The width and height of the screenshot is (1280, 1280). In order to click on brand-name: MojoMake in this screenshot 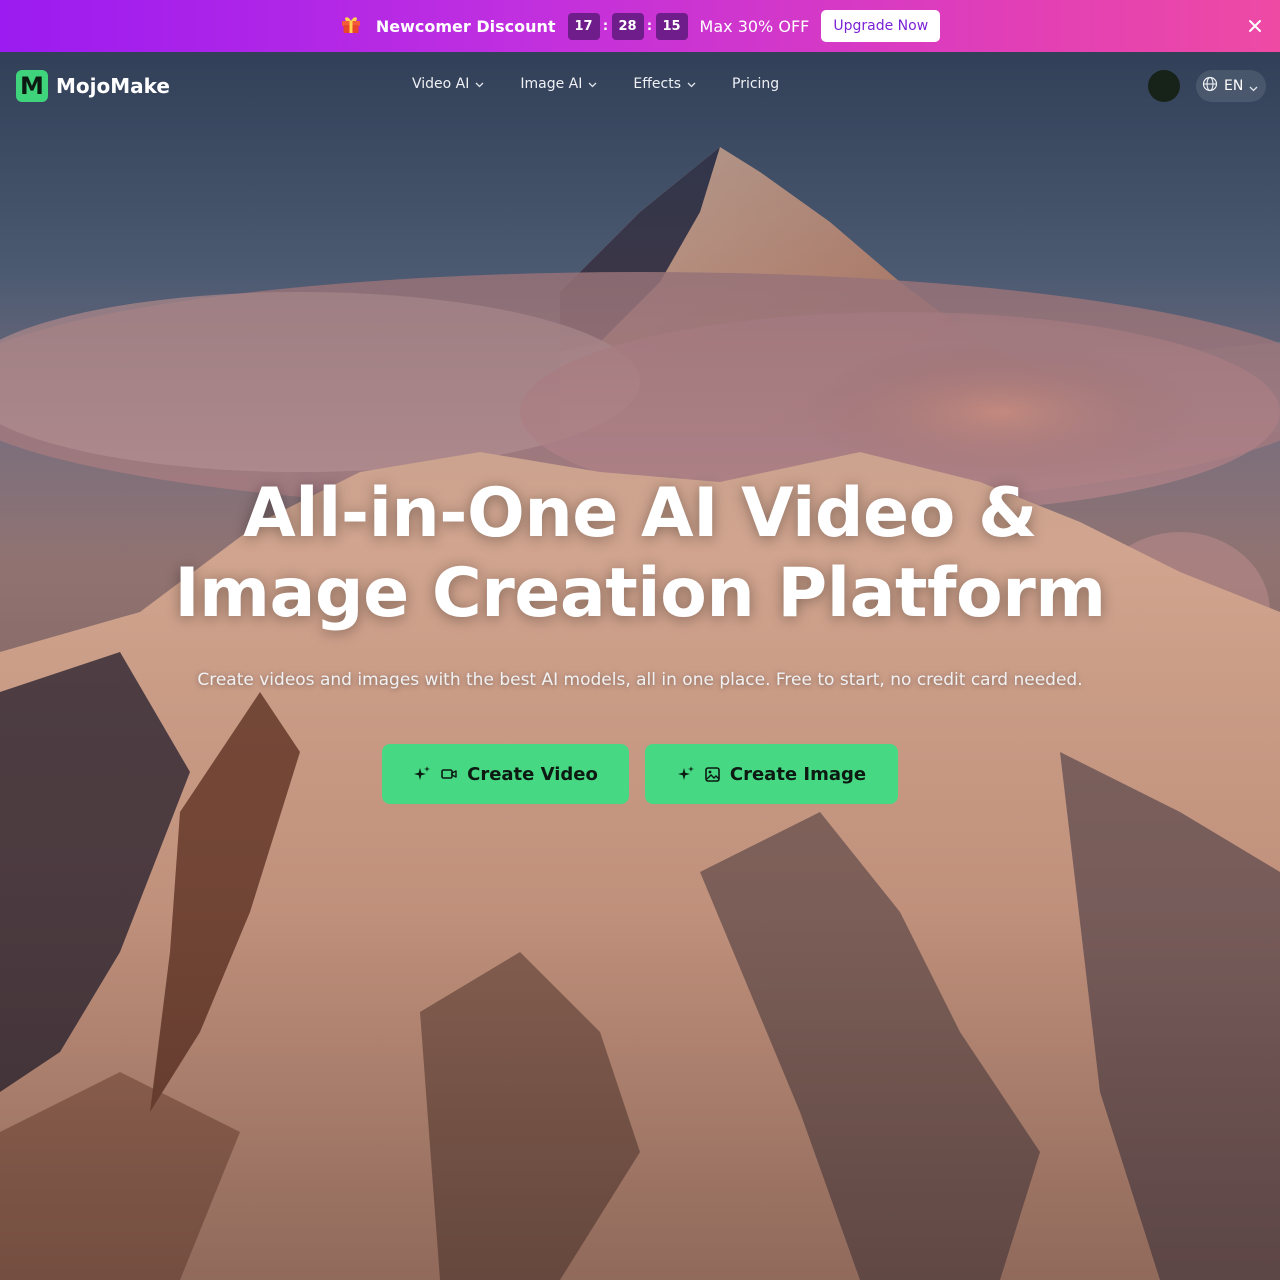, I will do `click(113, 86)`.